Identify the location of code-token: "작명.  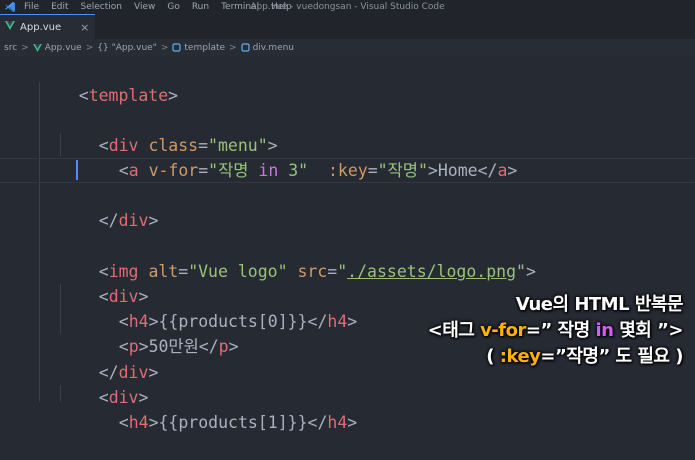
(233, 170).